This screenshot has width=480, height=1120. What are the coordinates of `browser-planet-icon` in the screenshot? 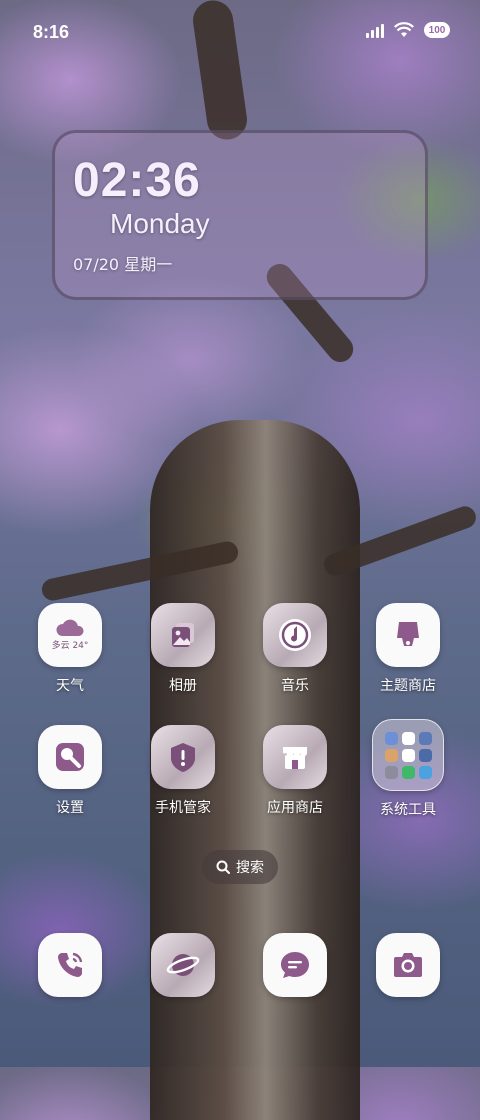 It's located at (183, 965).